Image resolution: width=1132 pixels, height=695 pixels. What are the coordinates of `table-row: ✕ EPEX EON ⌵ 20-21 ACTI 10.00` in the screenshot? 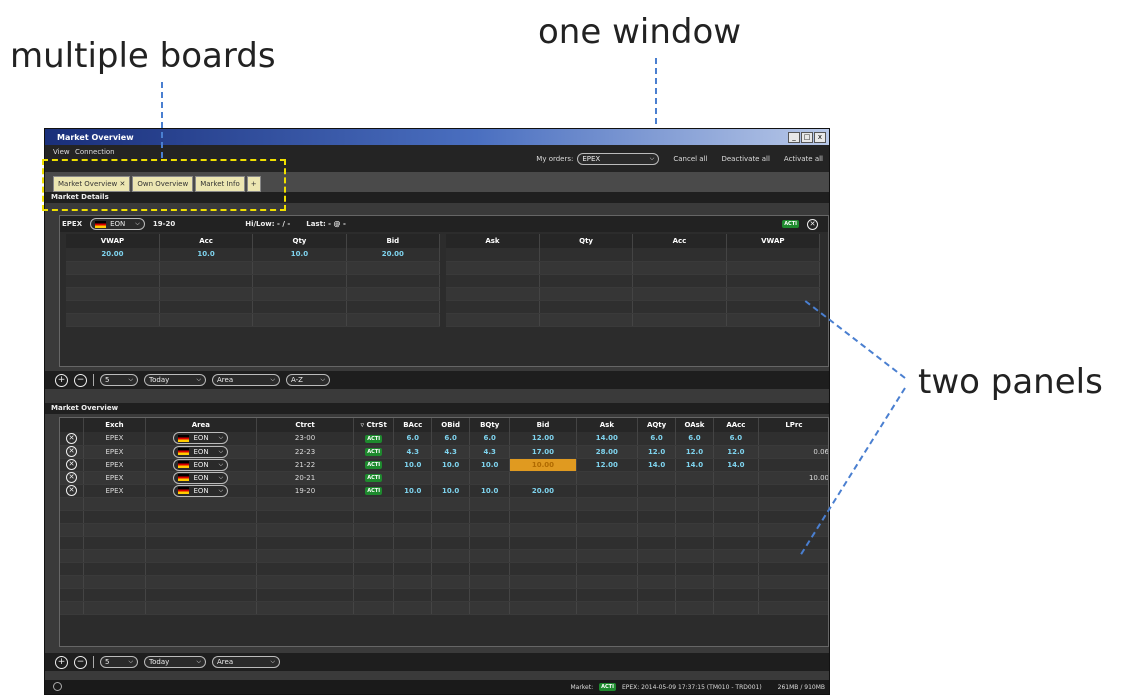 It's located at (444, 478).